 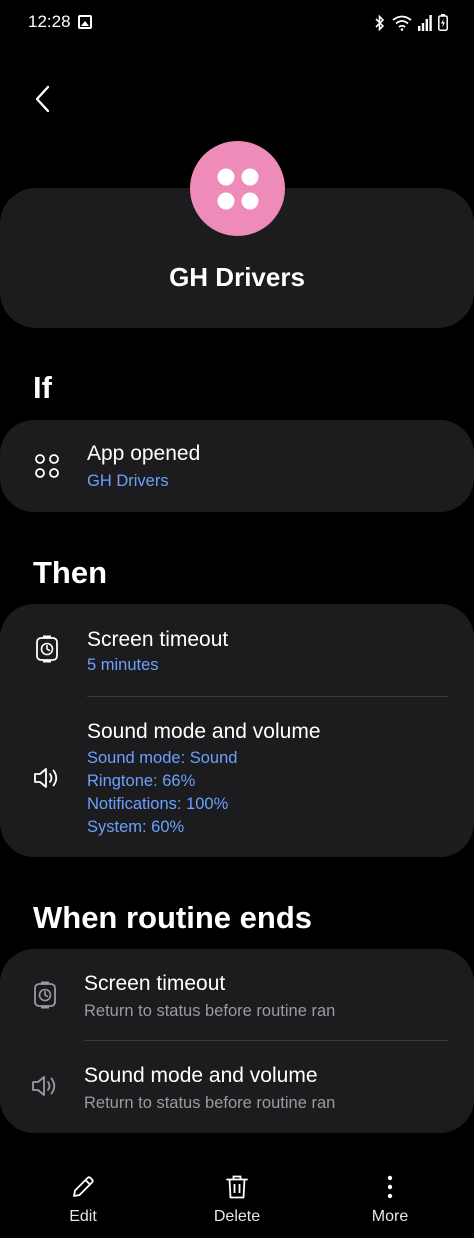 I want to click on pencil-icon, so click(x=83, y=1186).